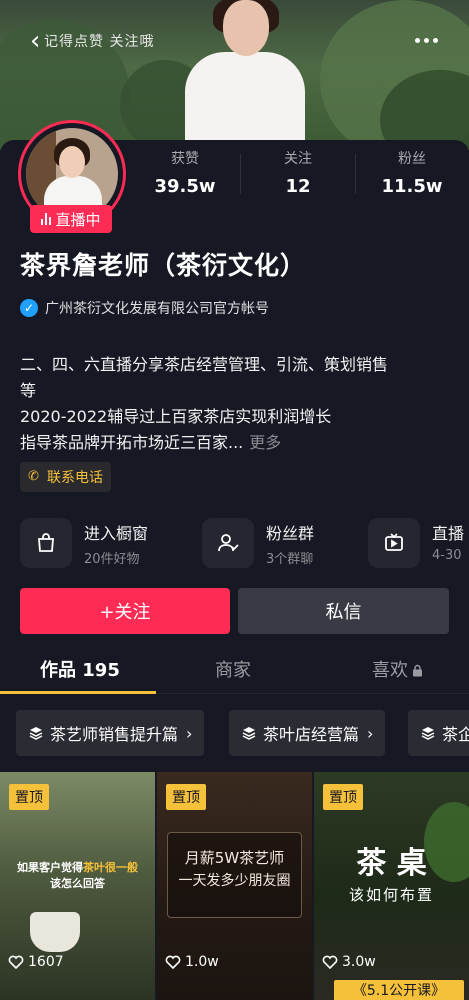 The height and width of the screenshot is (1000, 469). I want to click on stat-label: 获赞, so click(185, 159).